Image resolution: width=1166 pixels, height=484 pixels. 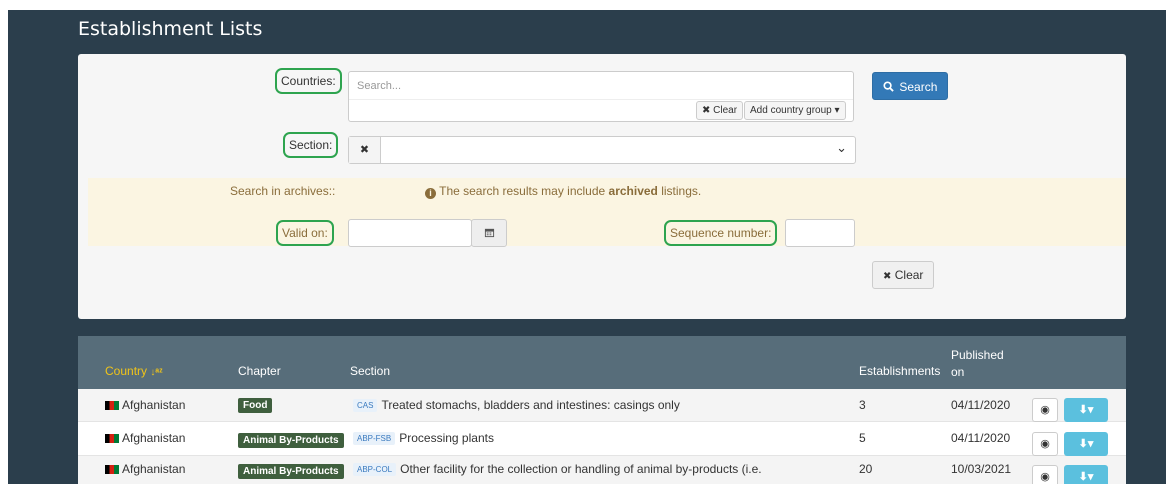 What do you see at coordinates (679, 191) in the screenshot?
I see `archives-note-suffix: listings.` at bounding box center [679, 191].